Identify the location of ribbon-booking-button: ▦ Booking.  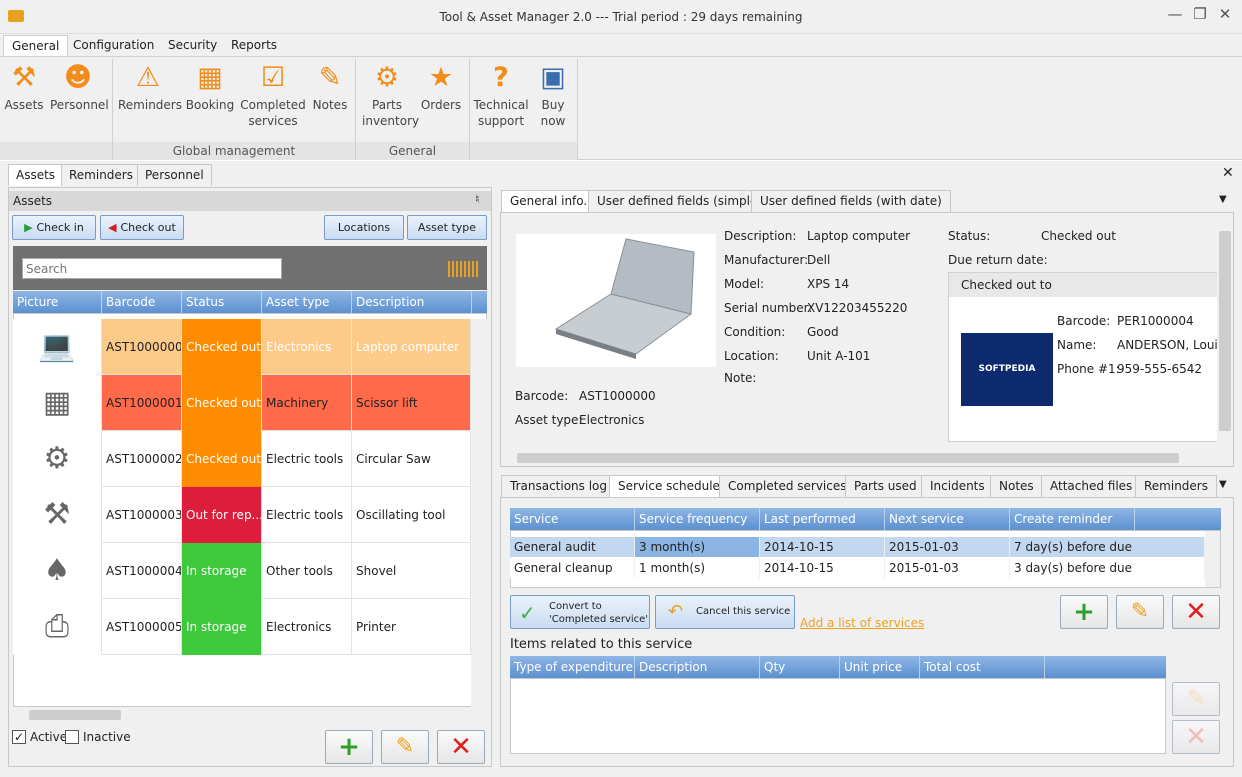
(210, 87).